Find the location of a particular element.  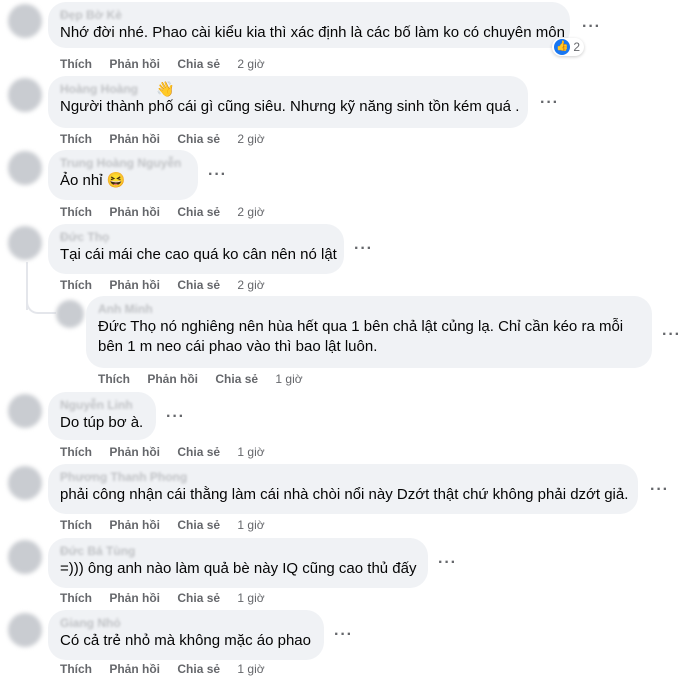

comment-author: Đức Bá Tùng is located at coordinates (238, 551).